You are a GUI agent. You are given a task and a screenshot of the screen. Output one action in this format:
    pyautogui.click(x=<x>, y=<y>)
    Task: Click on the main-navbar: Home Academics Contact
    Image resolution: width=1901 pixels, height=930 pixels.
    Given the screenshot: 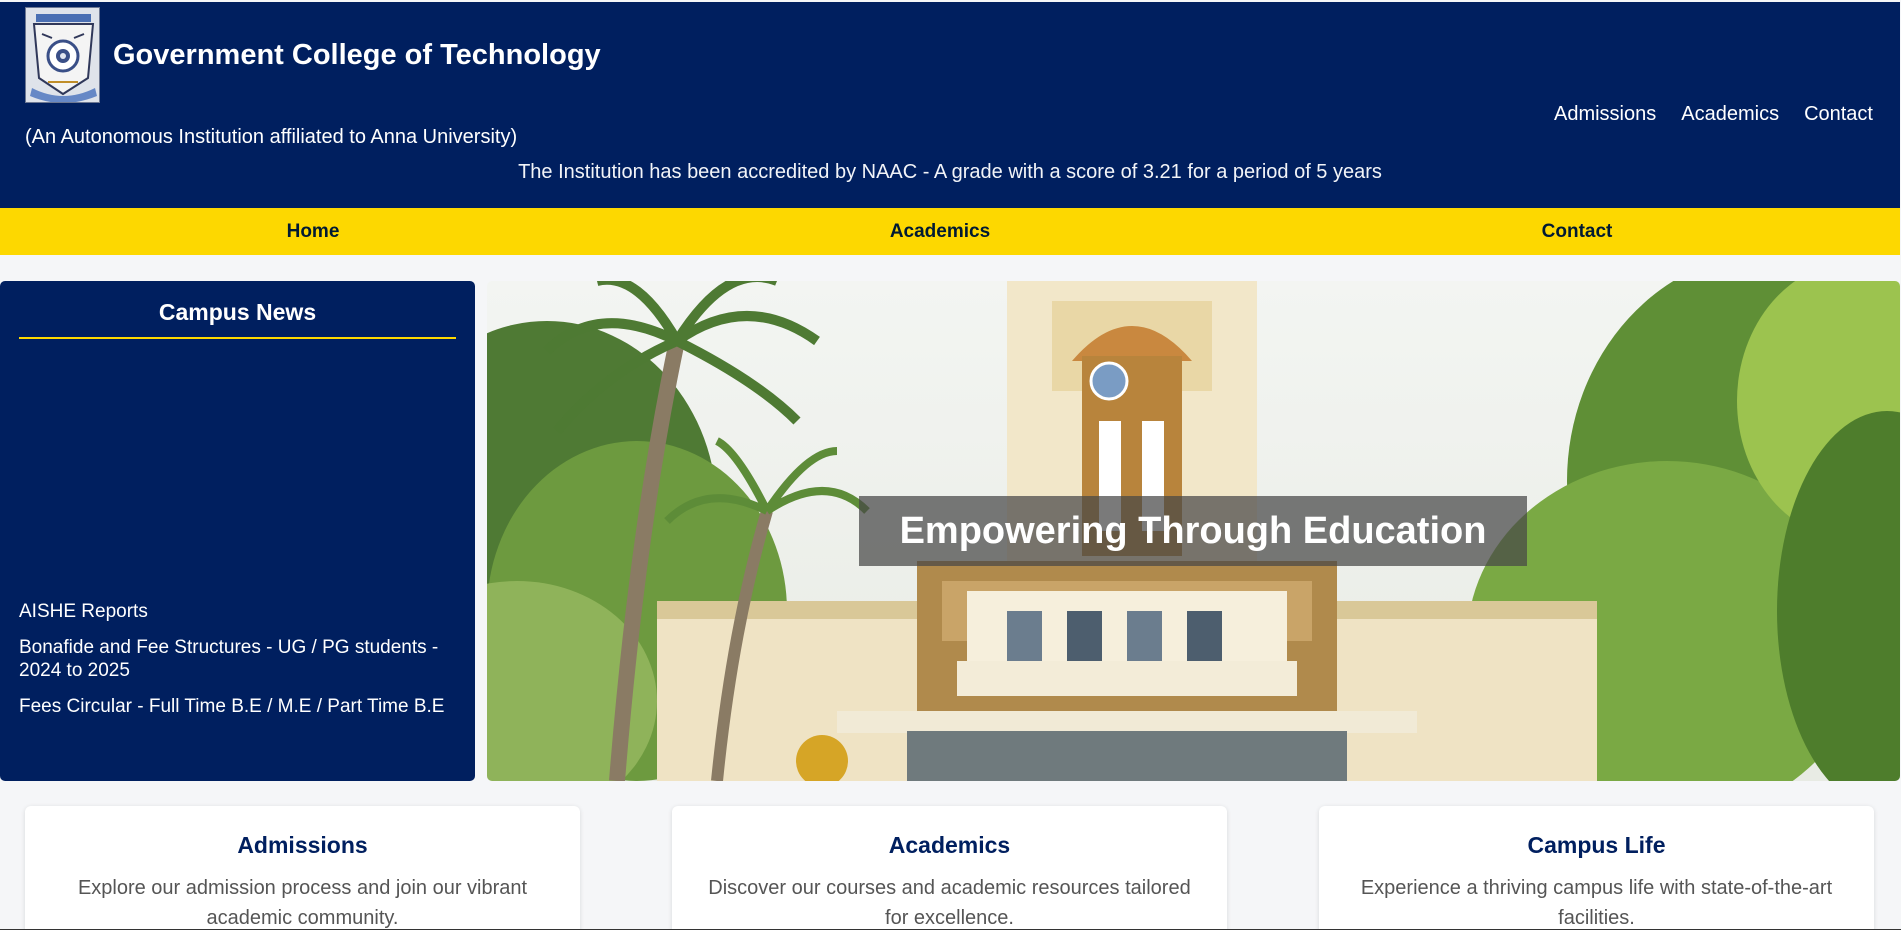 What is the action you would take?
    pyautogui.click(x=950, y=231)
    